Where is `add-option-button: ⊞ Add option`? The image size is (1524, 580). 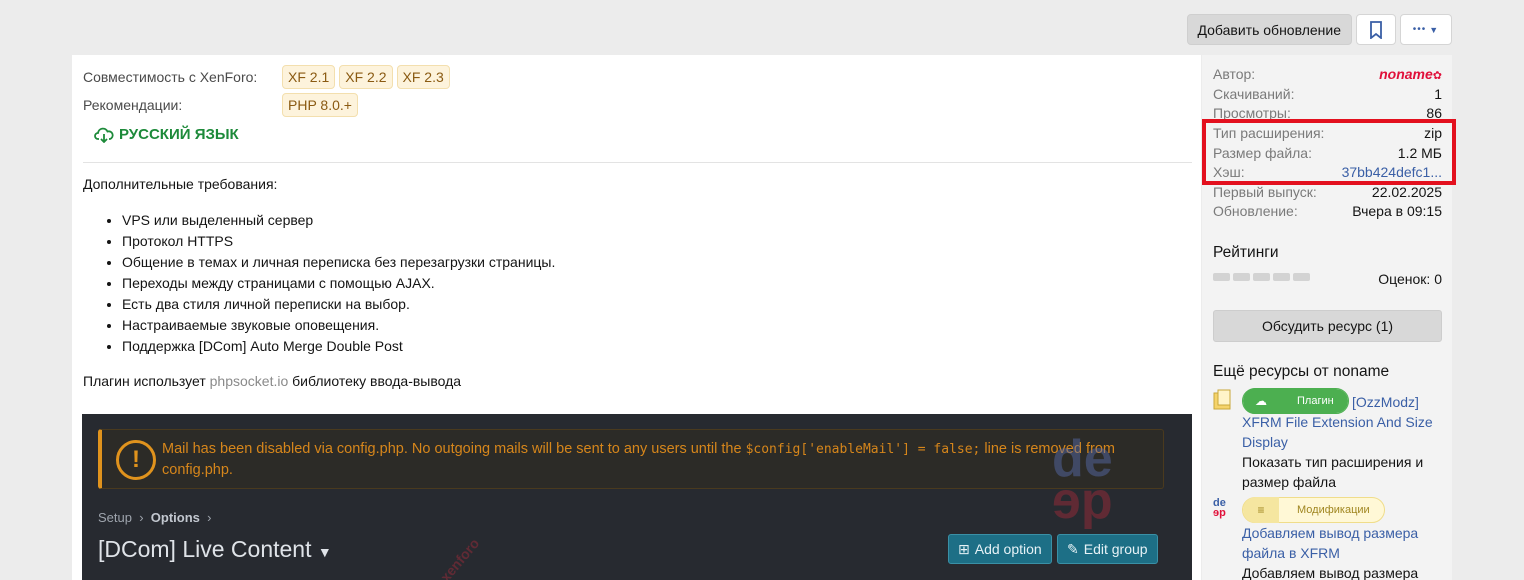 add-option-button: ⊞ Add option is located at coordinates (1000, 549).